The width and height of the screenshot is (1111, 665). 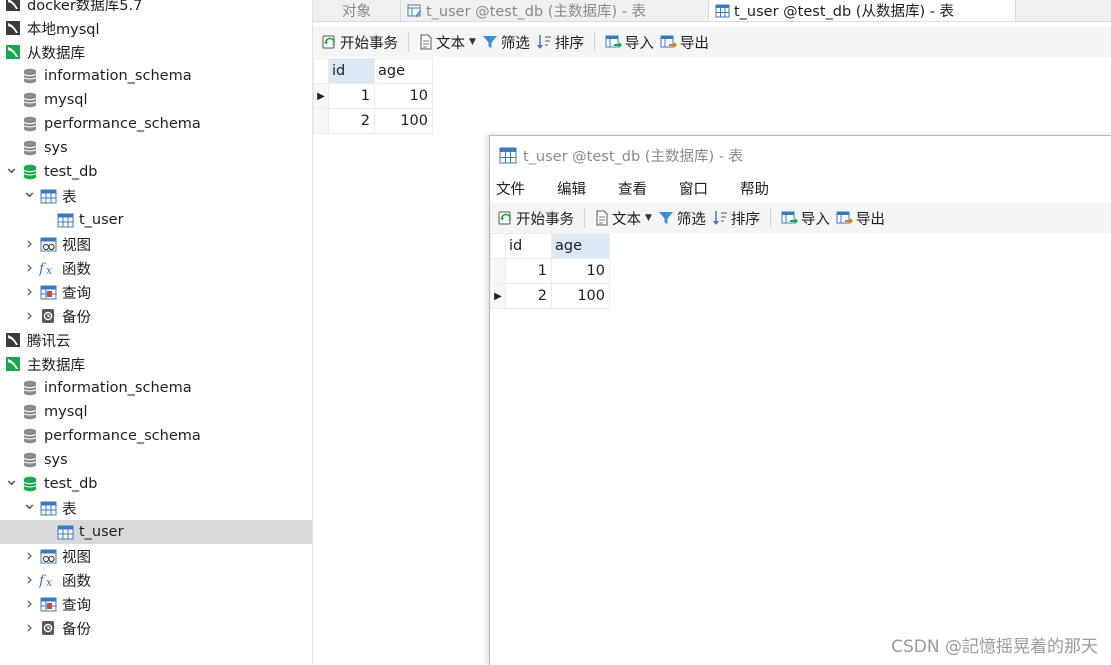 What do you see at coordinates (722, 11) in the screenshot?
I see `table-icon` at bounding box center [722, 11].